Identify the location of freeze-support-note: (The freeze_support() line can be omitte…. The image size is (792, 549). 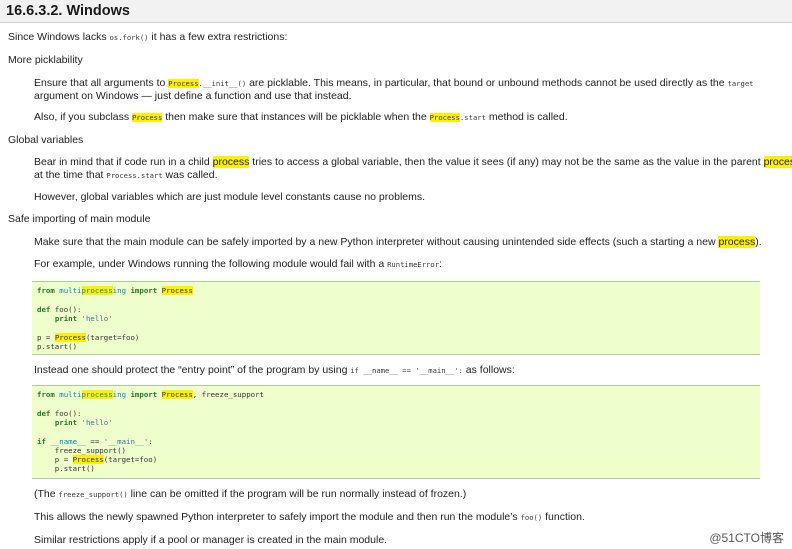
(250, 494).